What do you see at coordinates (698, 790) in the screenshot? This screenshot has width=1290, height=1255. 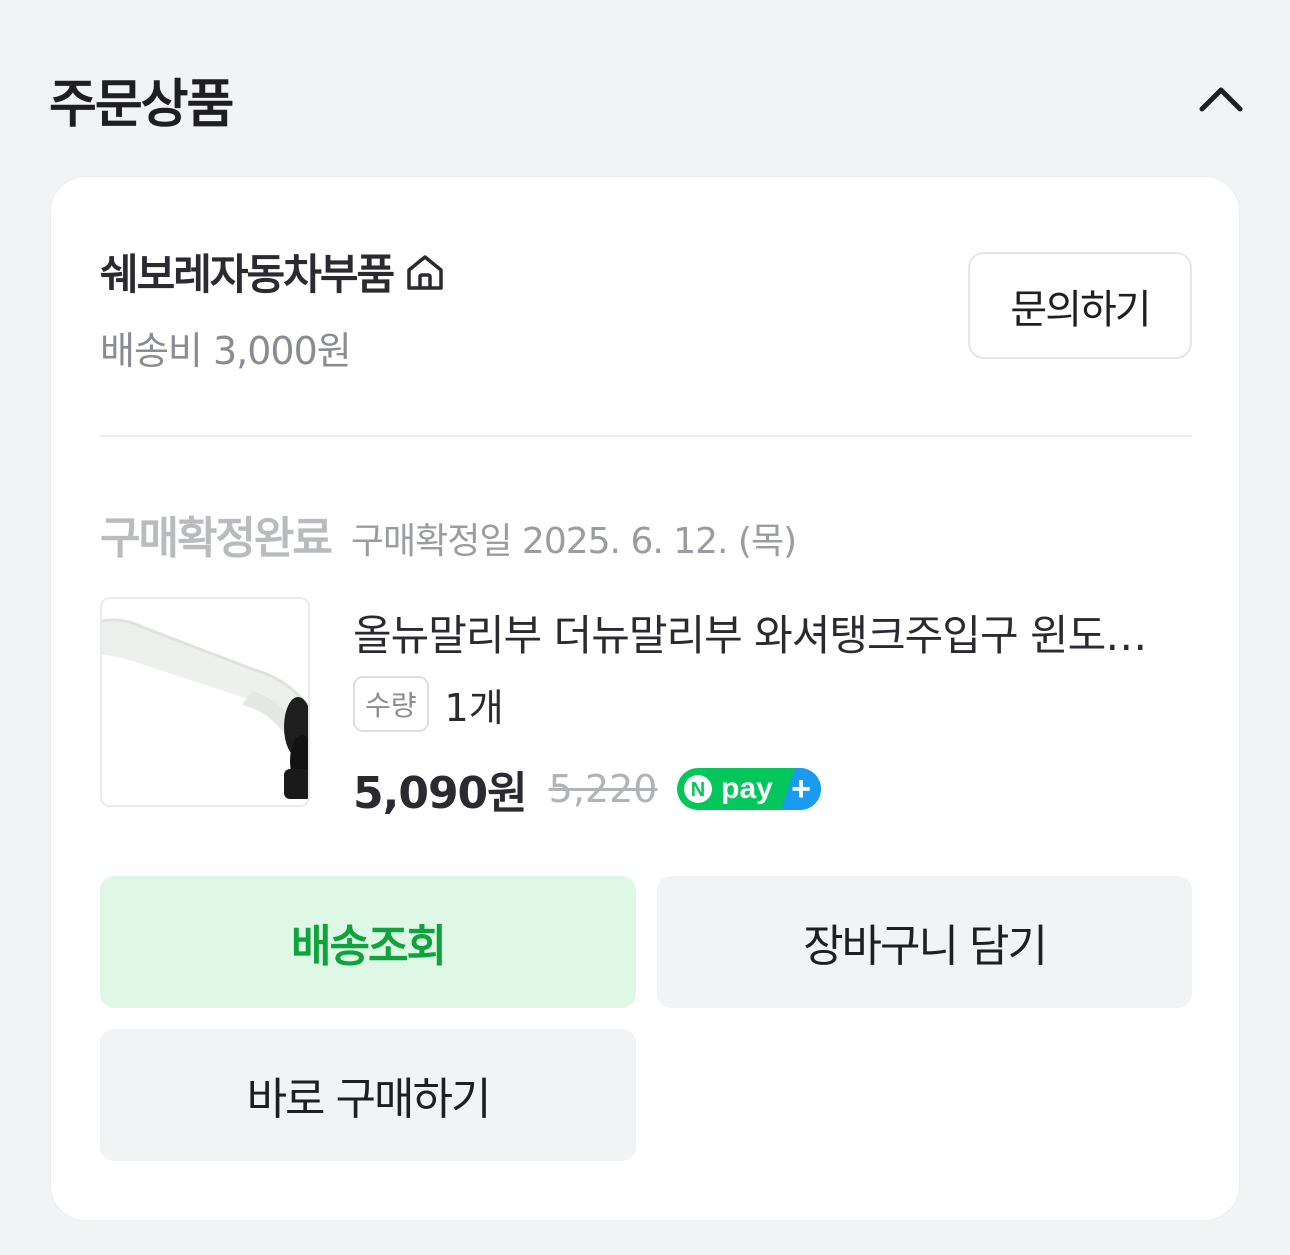 I see `npay-logo-letter: N` at bounding box center [698, 790].